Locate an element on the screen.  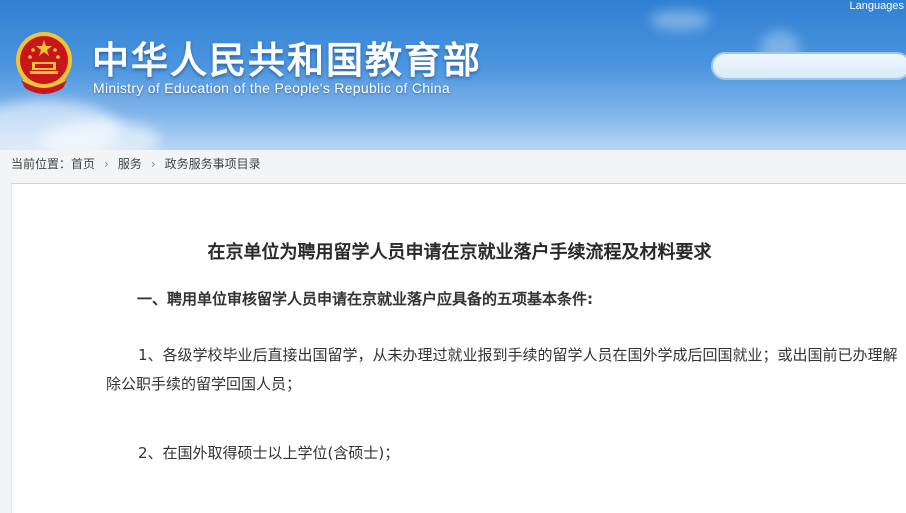
search-input is located at coordinates (808, 66).